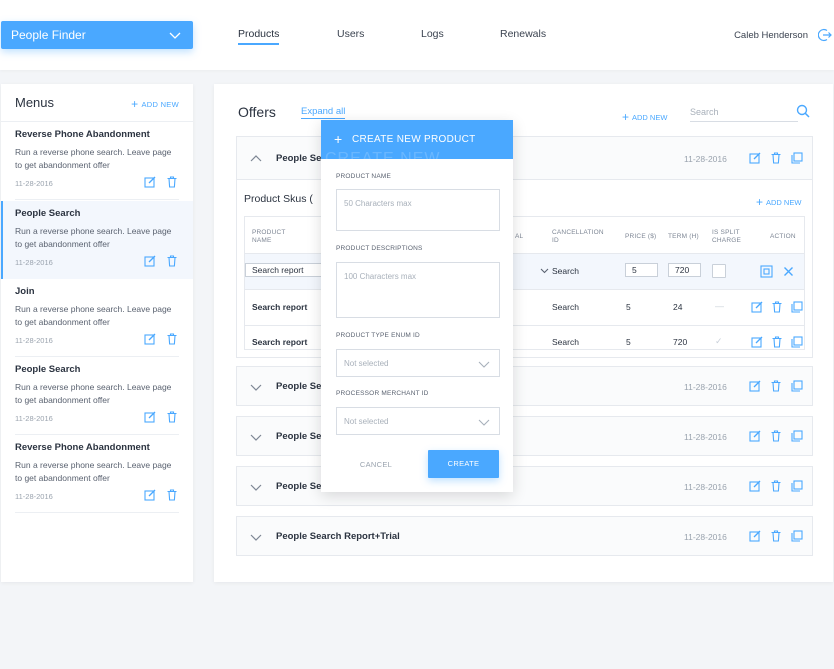 This screenshot has width=834, height=669. What do you see at coordinates (766, 271) in the screenshot?
I see `save-icon` at bounding box center [766, 271].